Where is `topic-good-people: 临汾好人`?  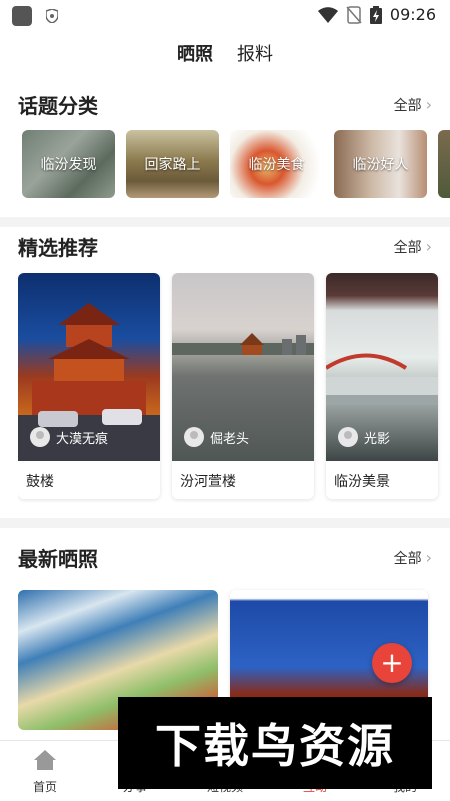 topic-good-people: 临汾好人 is located at coordinates (380, 164).